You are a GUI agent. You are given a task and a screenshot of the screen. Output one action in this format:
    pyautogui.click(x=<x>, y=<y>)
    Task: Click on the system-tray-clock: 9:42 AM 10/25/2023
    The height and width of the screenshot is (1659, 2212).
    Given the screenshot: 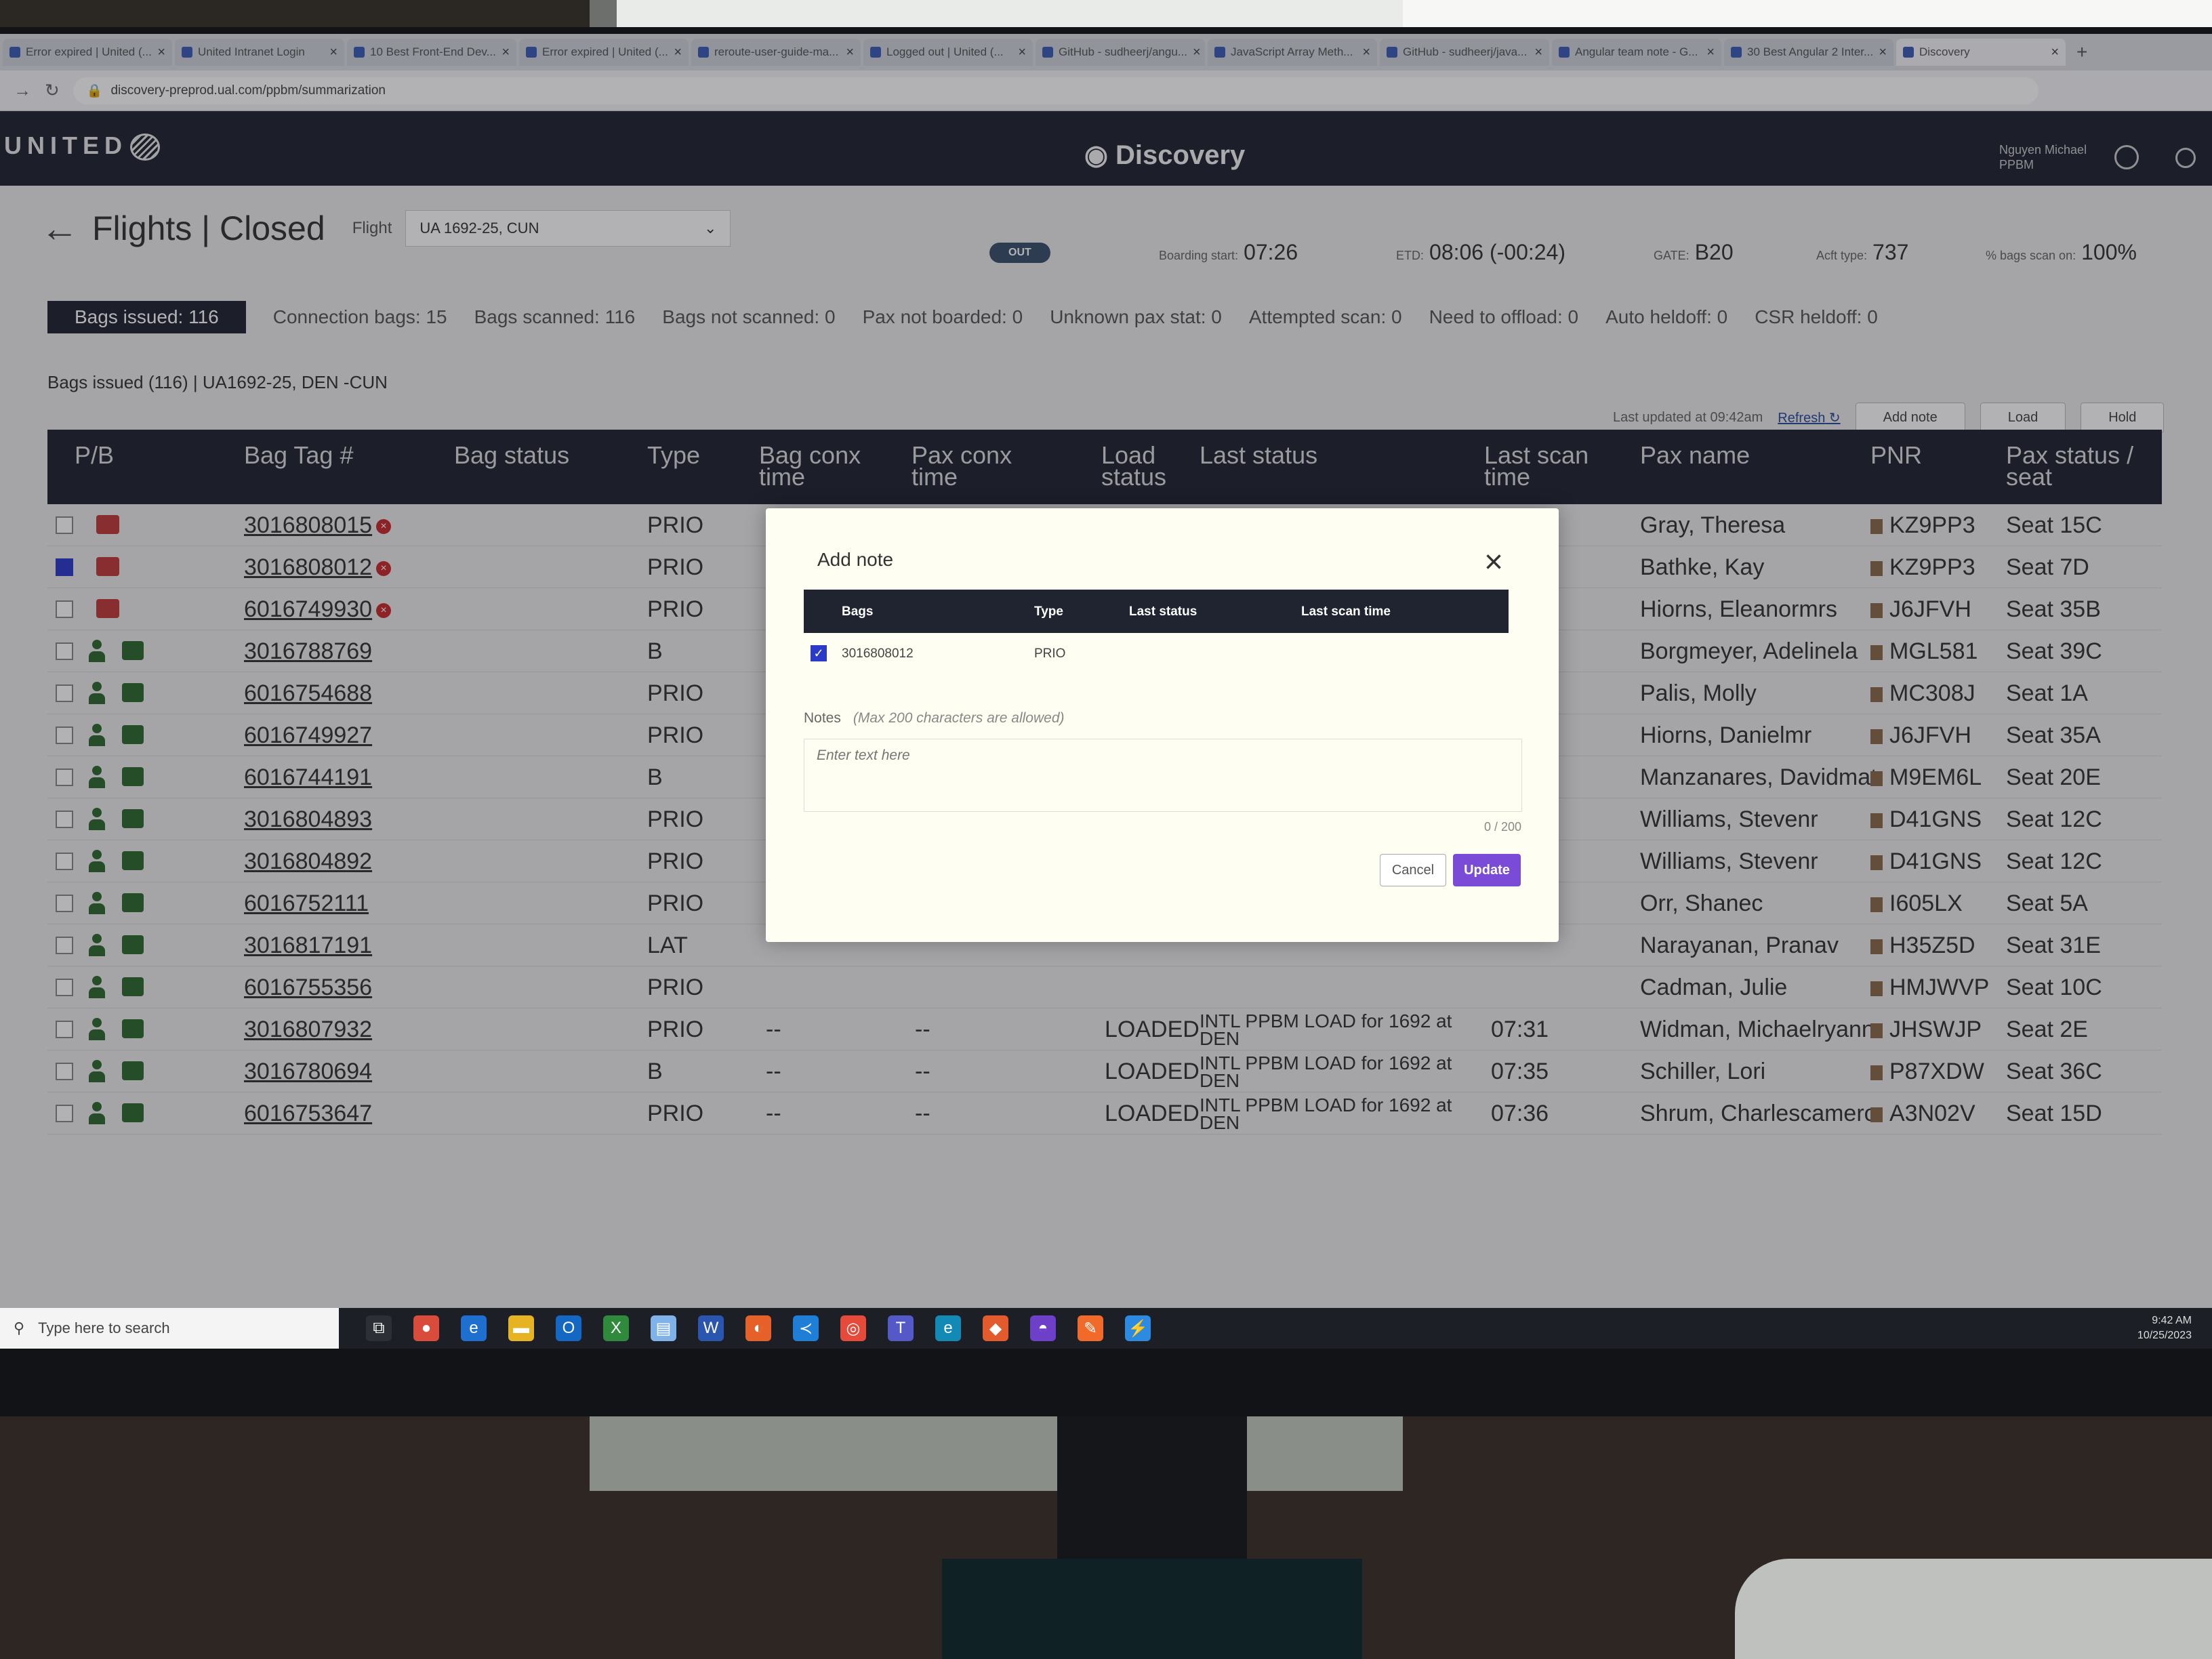 What is the action you would take?
    pyautogui.click(x=2164, y=1328)
    